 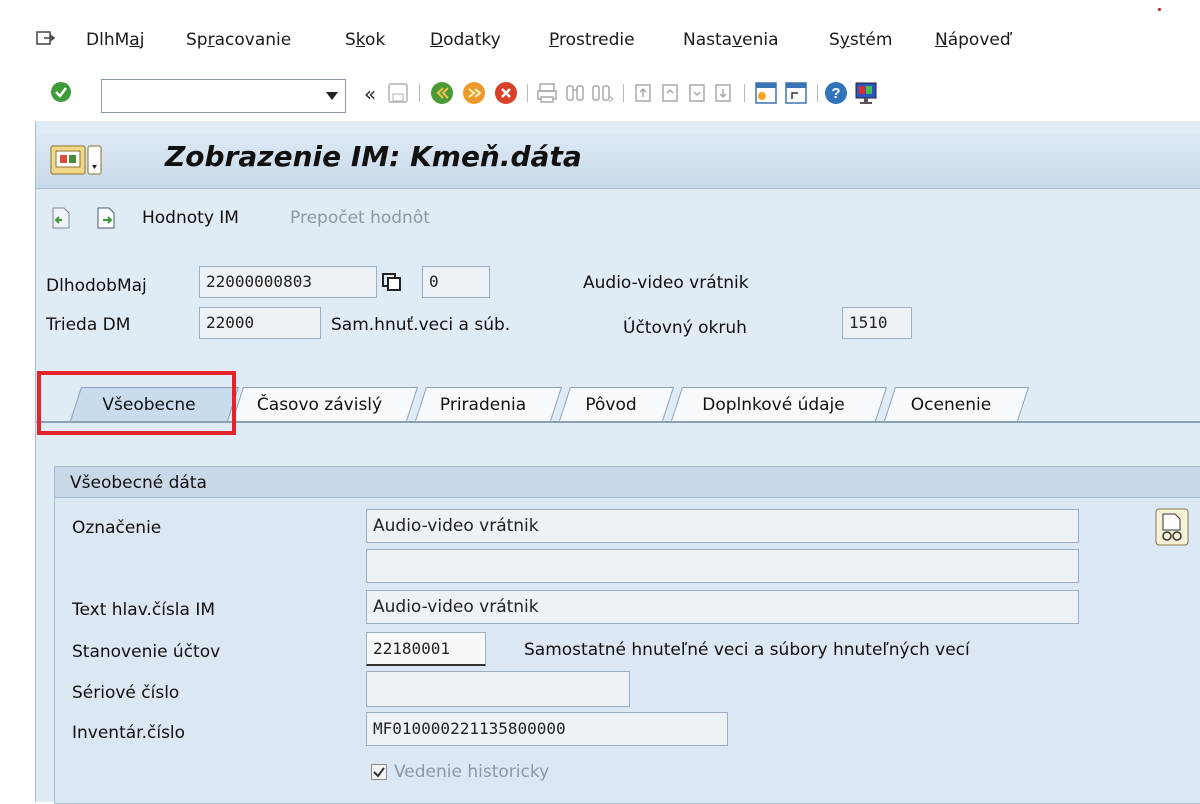 I want to click on previous-object-icon, so click(x=61, y=218).